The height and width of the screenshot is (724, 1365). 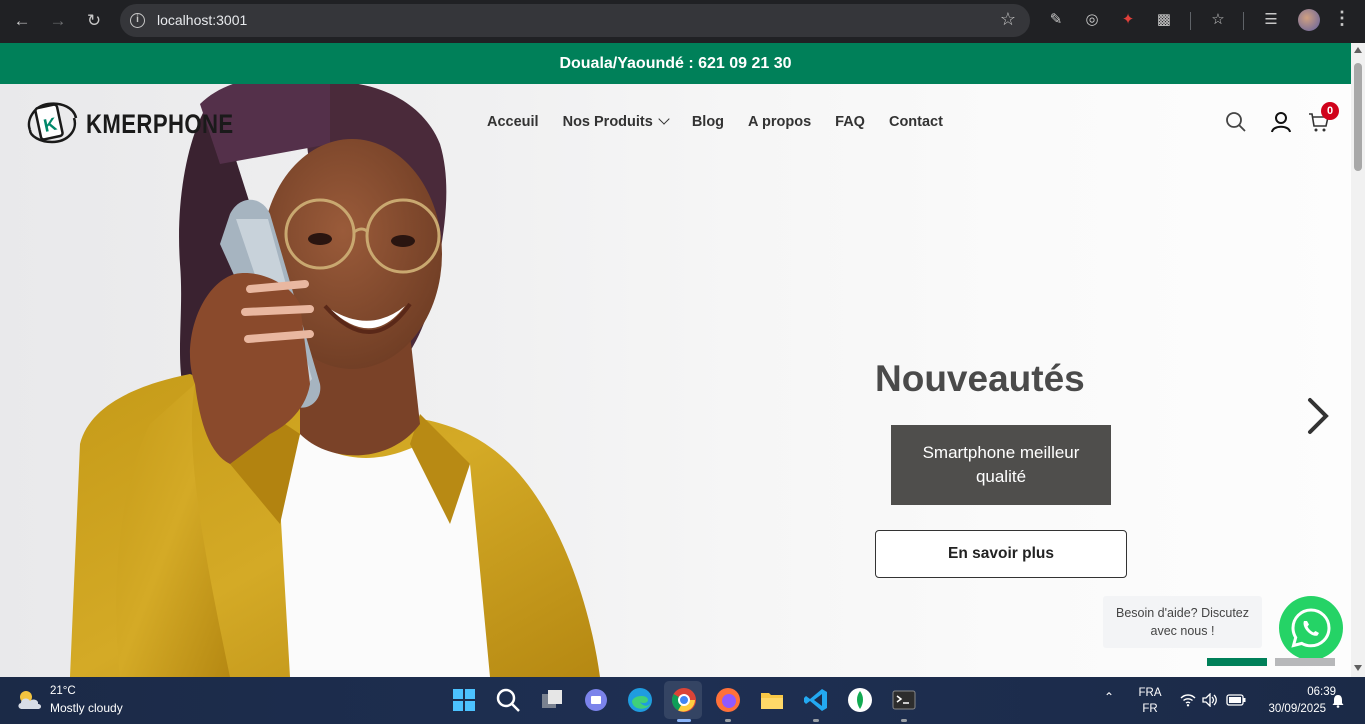 I want to click on taskbar-search-icon, so click(x=508, y=700).